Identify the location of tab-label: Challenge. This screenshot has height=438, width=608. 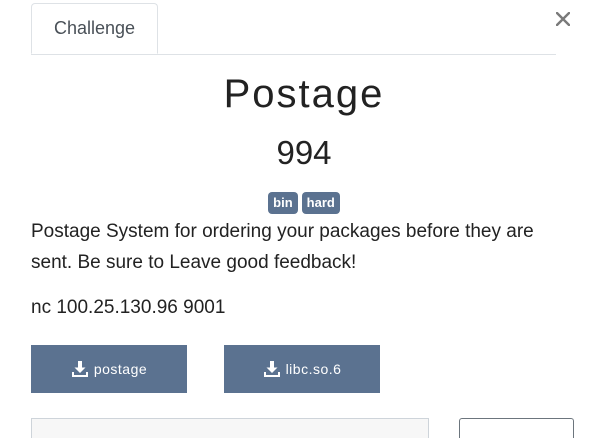
(94, 28).